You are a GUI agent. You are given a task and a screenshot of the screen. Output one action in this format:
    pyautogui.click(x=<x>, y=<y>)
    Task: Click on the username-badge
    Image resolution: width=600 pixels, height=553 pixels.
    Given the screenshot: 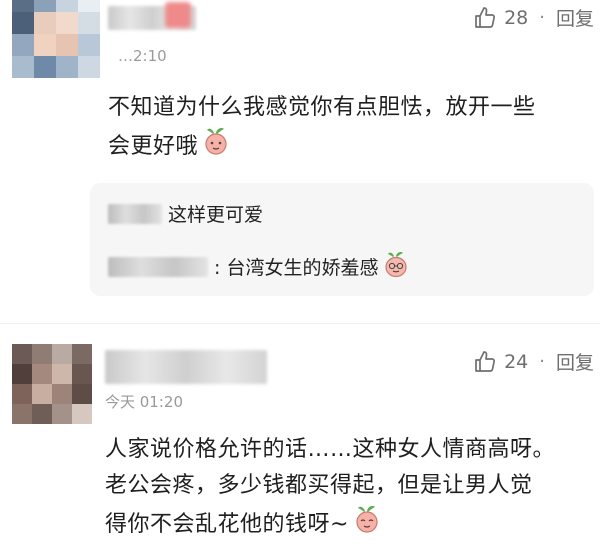 What is the action you would take?
    pyautogui.click(x=178, y=15)
    